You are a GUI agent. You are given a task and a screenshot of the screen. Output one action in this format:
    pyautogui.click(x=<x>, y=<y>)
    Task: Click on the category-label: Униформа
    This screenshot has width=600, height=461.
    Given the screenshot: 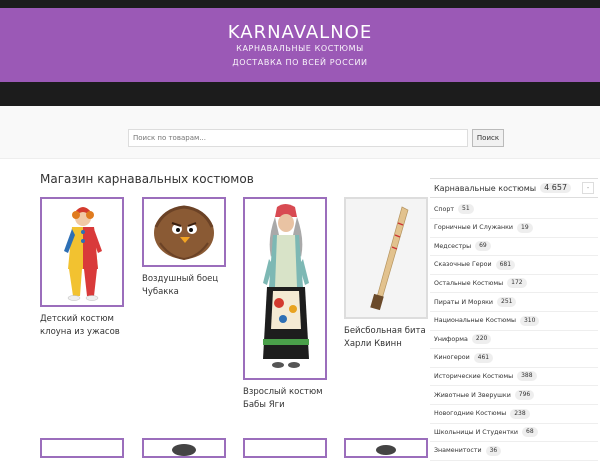 What is the action you would take?
    pyautogui.click(x=451, y=339)
    